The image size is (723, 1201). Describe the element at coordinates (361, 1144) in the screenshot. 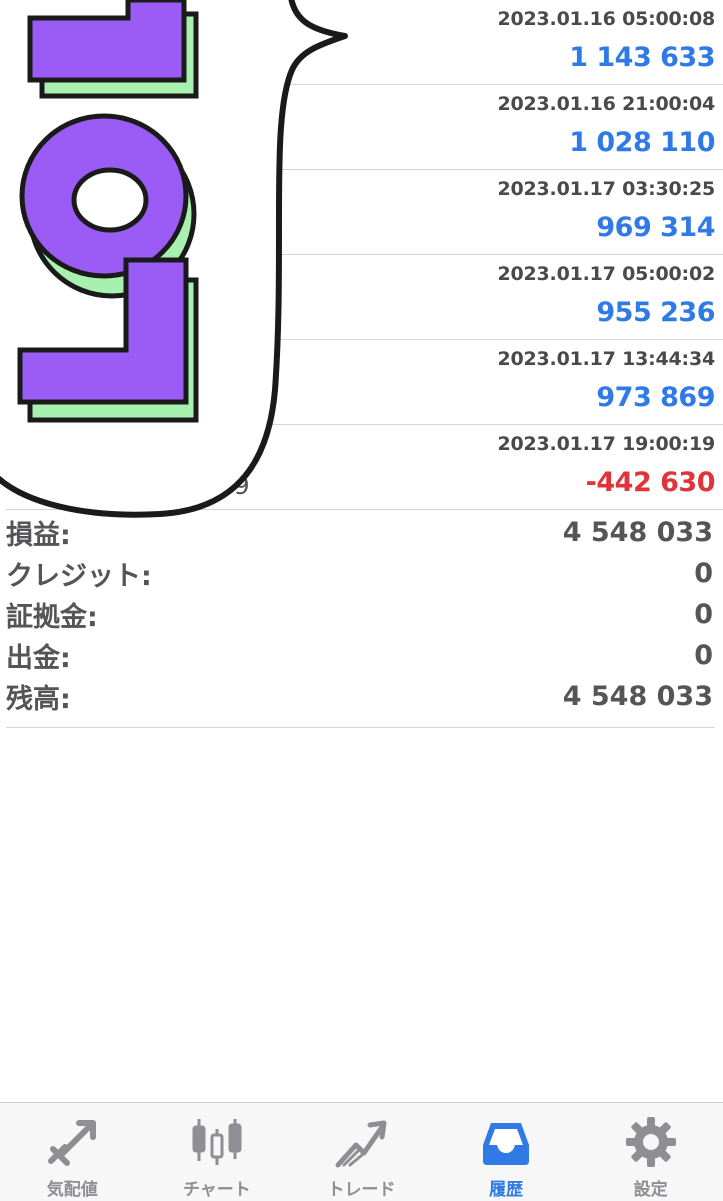

I see `trade-trend-icon` at that location.